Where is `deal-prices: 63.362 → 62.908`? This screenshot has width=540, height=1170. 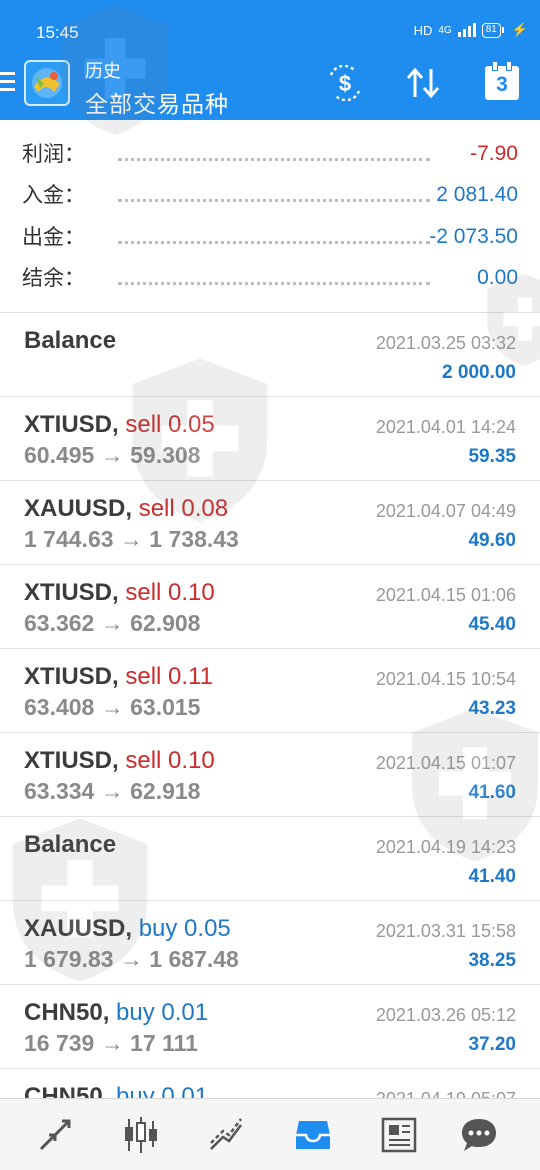 deal-prices: 63.362 → 62.908 is located at coordinates (112, 623).